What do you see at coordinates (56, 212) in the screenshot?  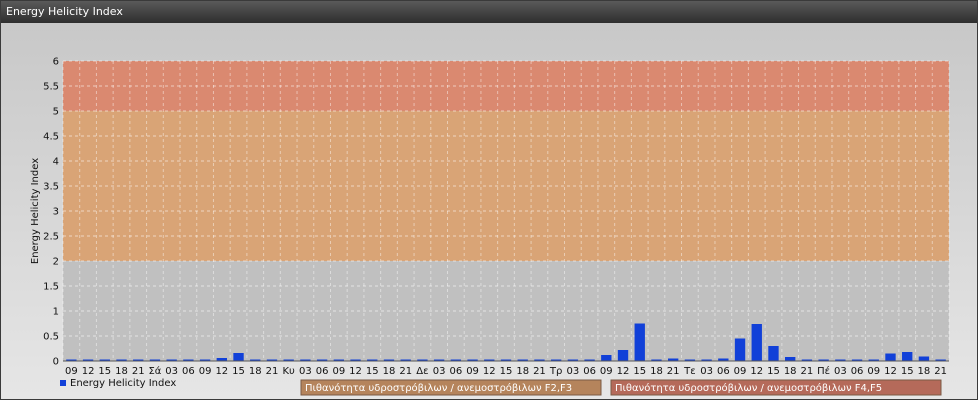 I see `y-tick-label: 3` at bounding box center [56, 212].